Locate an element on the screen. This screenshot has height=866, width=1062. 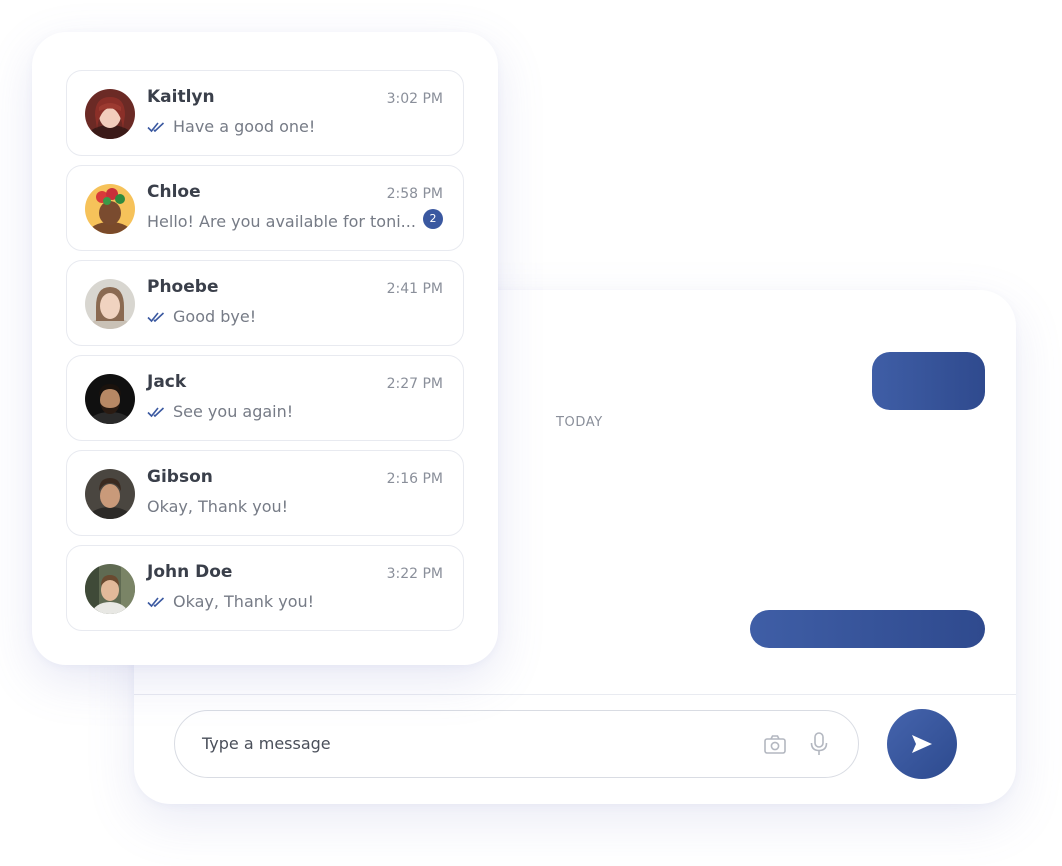
message-preview-text: Have a good one! is located at coordinates (244, 126).